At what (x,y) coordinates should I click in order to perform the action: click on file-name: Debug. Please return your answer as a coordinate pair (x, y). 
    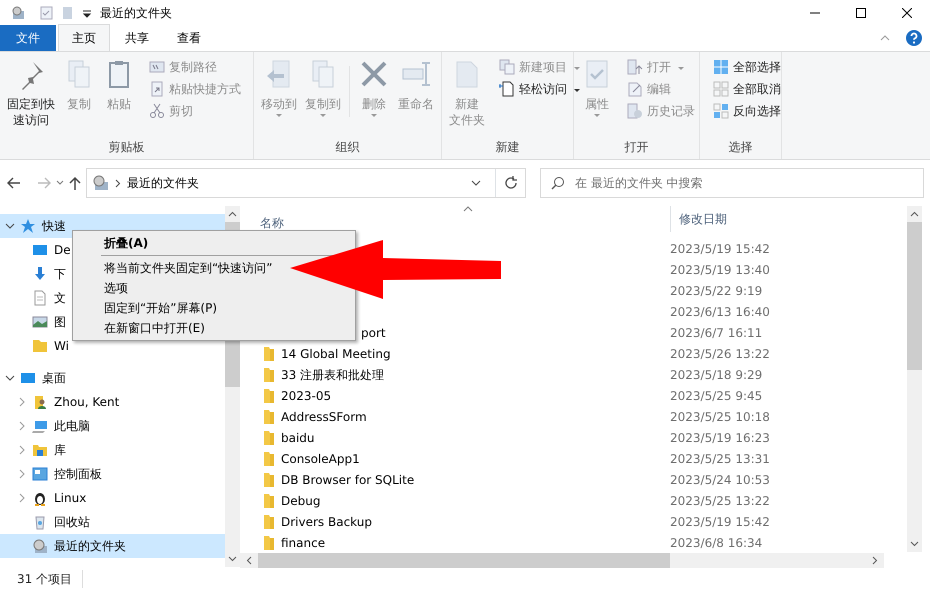
    Looking at the image, I should click on (300, 501).